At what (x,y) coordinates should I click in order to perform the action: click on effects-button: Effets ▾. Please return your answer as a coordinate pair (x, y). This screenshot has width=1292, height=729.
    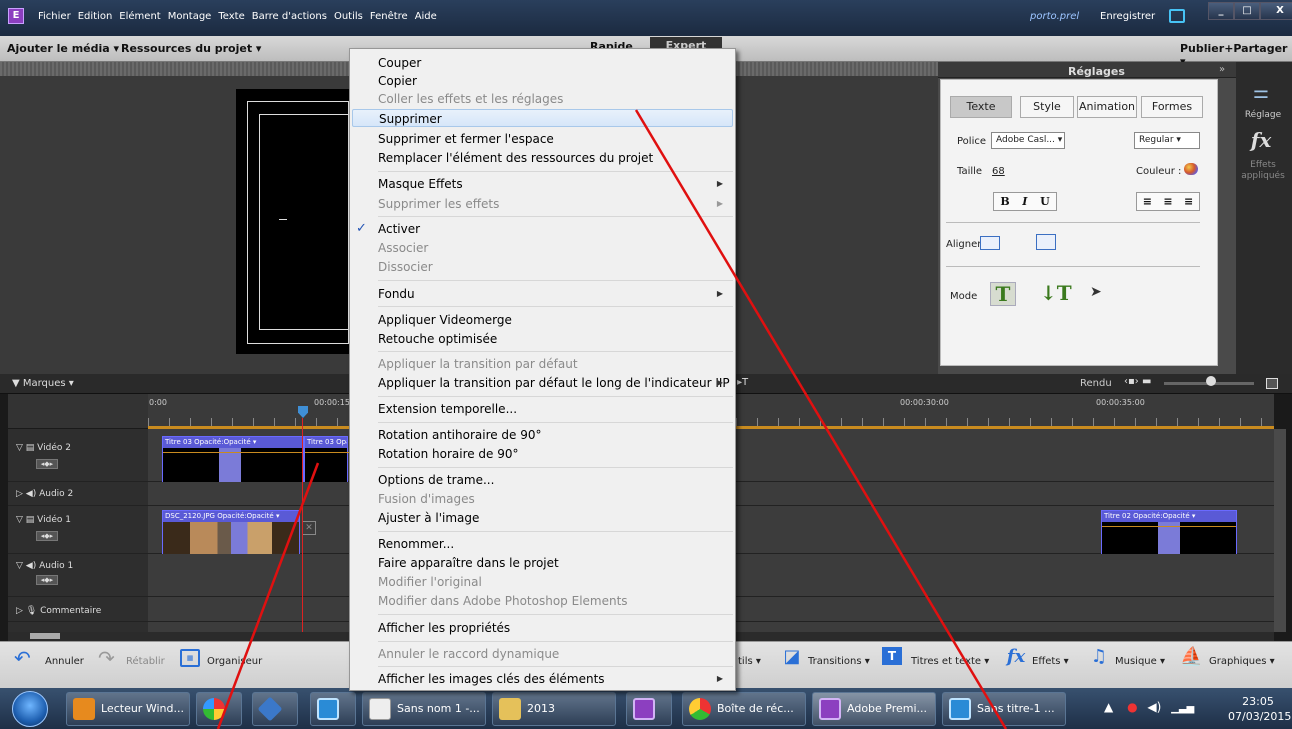
    Looking at the image, I should click on (1050, 661).